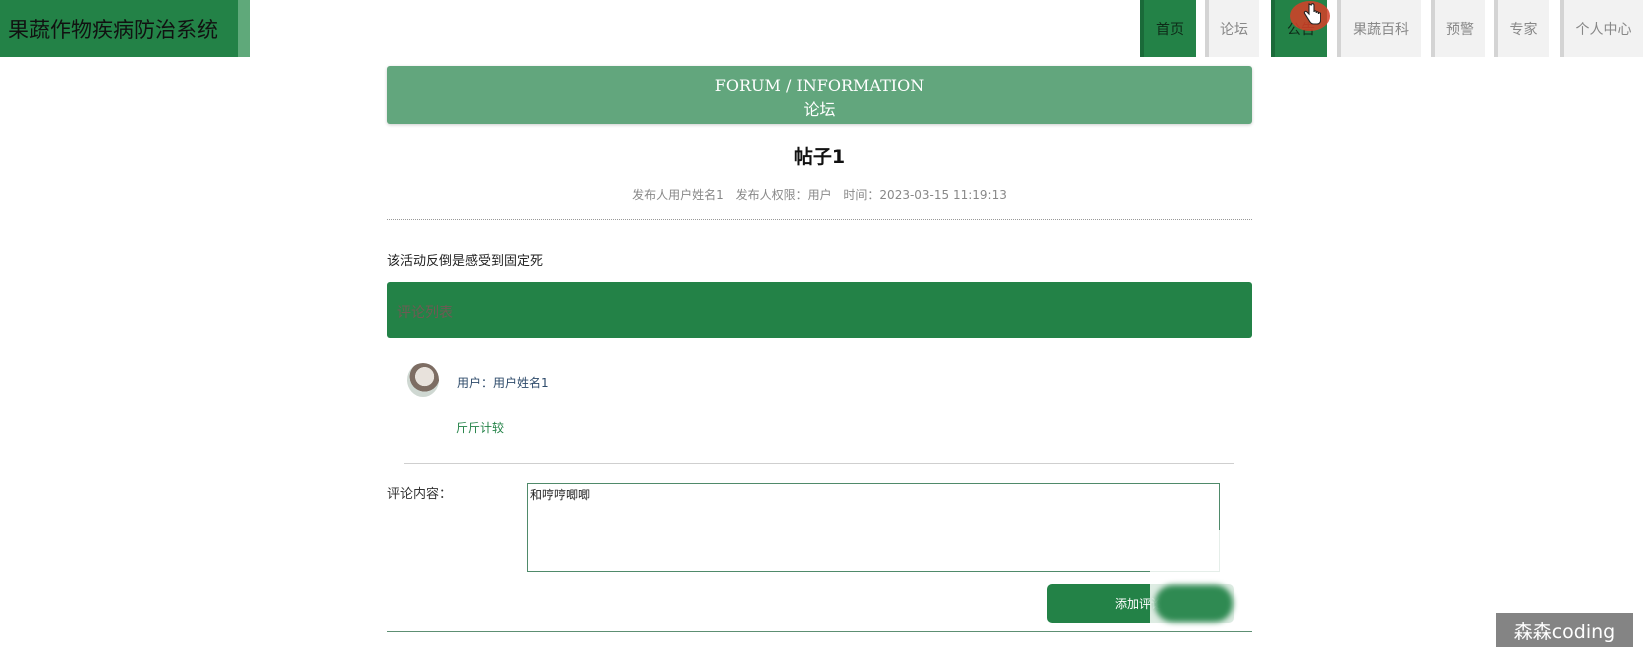  I want to click on comment-list-header: 评论列表, so click(819, 310).